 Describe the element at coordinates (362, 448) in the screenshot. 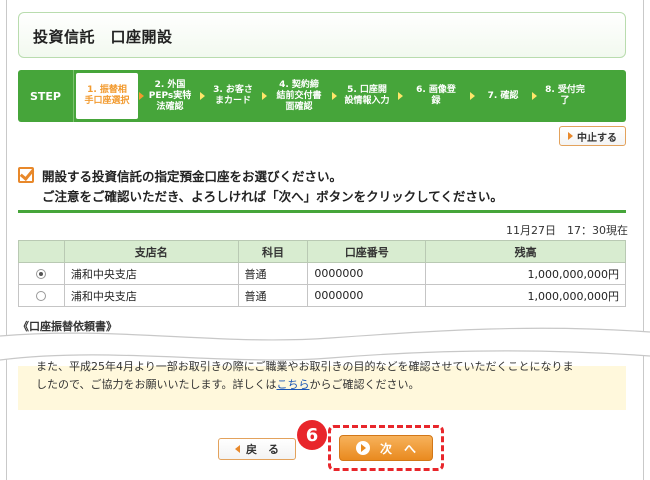

I see `play-circle-icon` at that location.